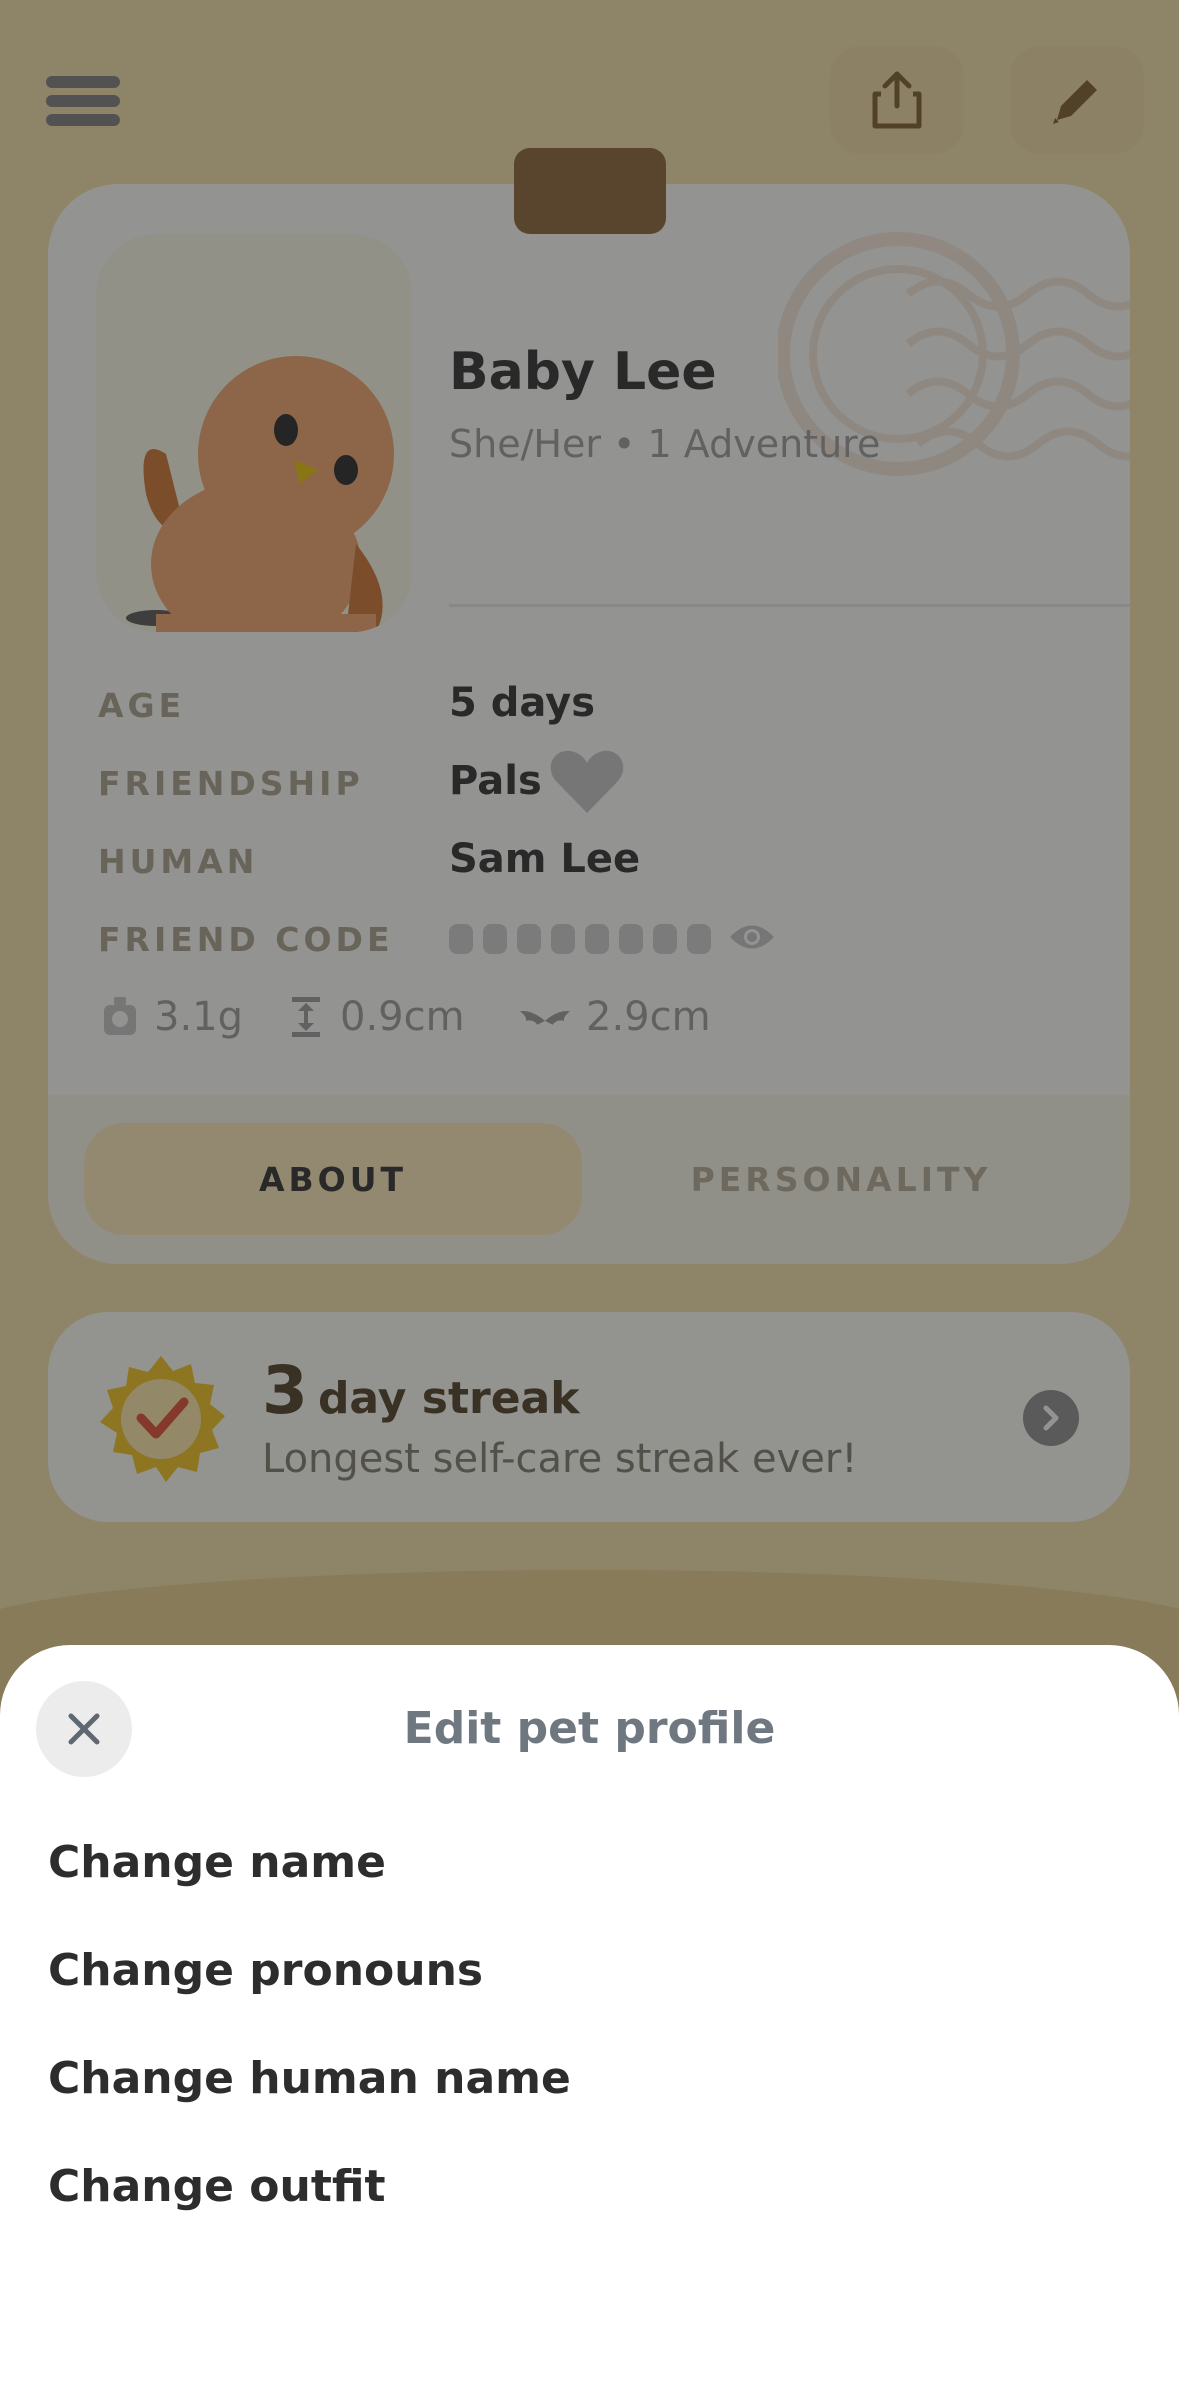 This screenshot has width=1179, height=2396. I want to click on change-pronouns-item: Change pronouns, so click(265, 1970).